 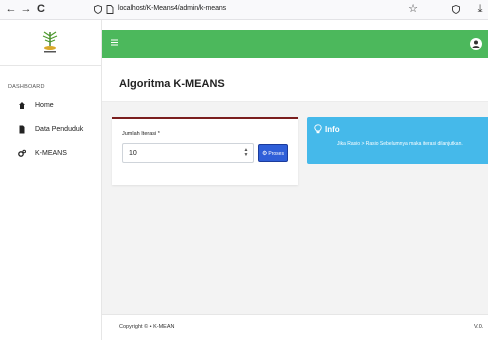 What do you see at coordinates (188, 153) in the screenshot?
I see `iteration-input` at bounding box center [188, 153].